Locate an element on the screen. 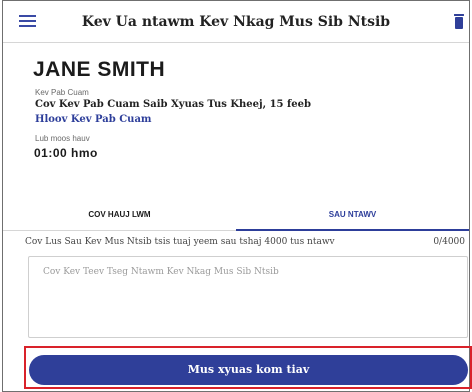 The height and width of the screenshot is (392, 472). top-bar: Kev Ua ntawm Kev Nkag Mus Sib Ntsib is located at coordinates (236, 22).